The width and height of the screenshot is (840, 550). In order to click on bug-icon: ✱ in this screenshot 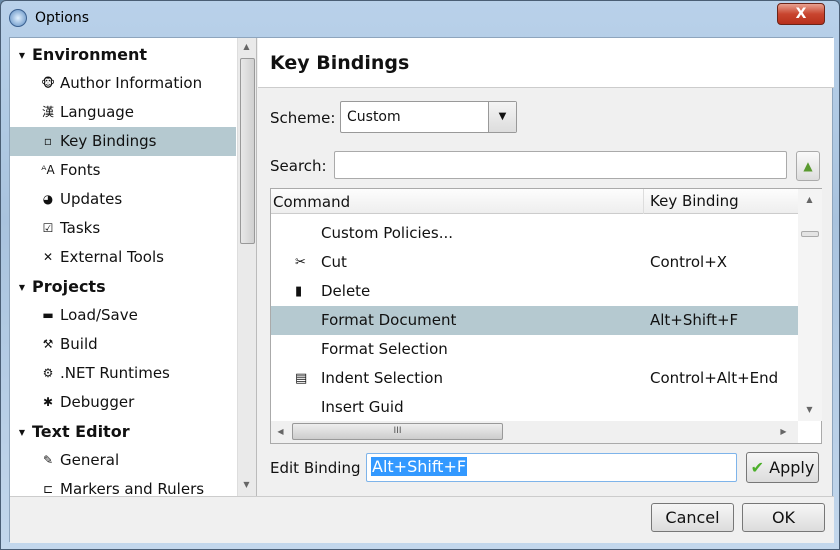, I will do `click(48, 402)`.